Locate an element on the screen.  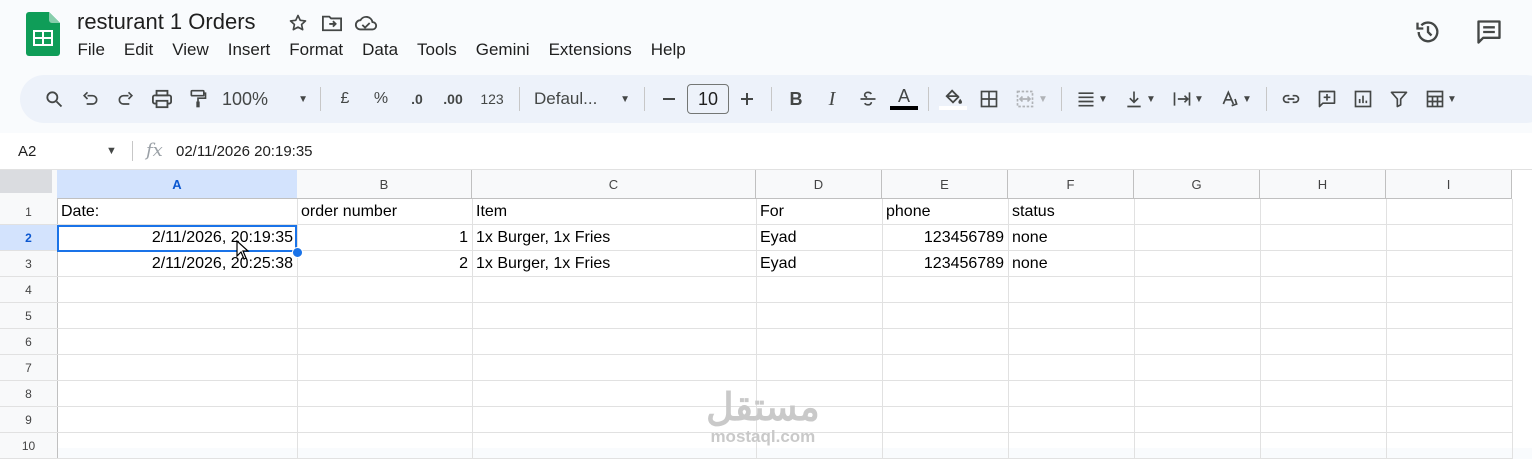
cell-e5 is located at coordinates (945, 316).